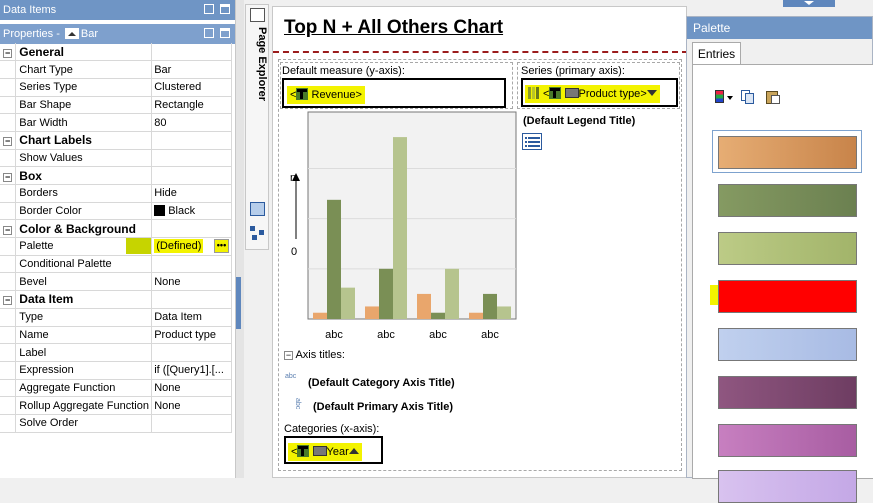 The width and height of the screenshot is (873, 503). I want to click on legend-title: (Default Legend Title), so click(579, 121).